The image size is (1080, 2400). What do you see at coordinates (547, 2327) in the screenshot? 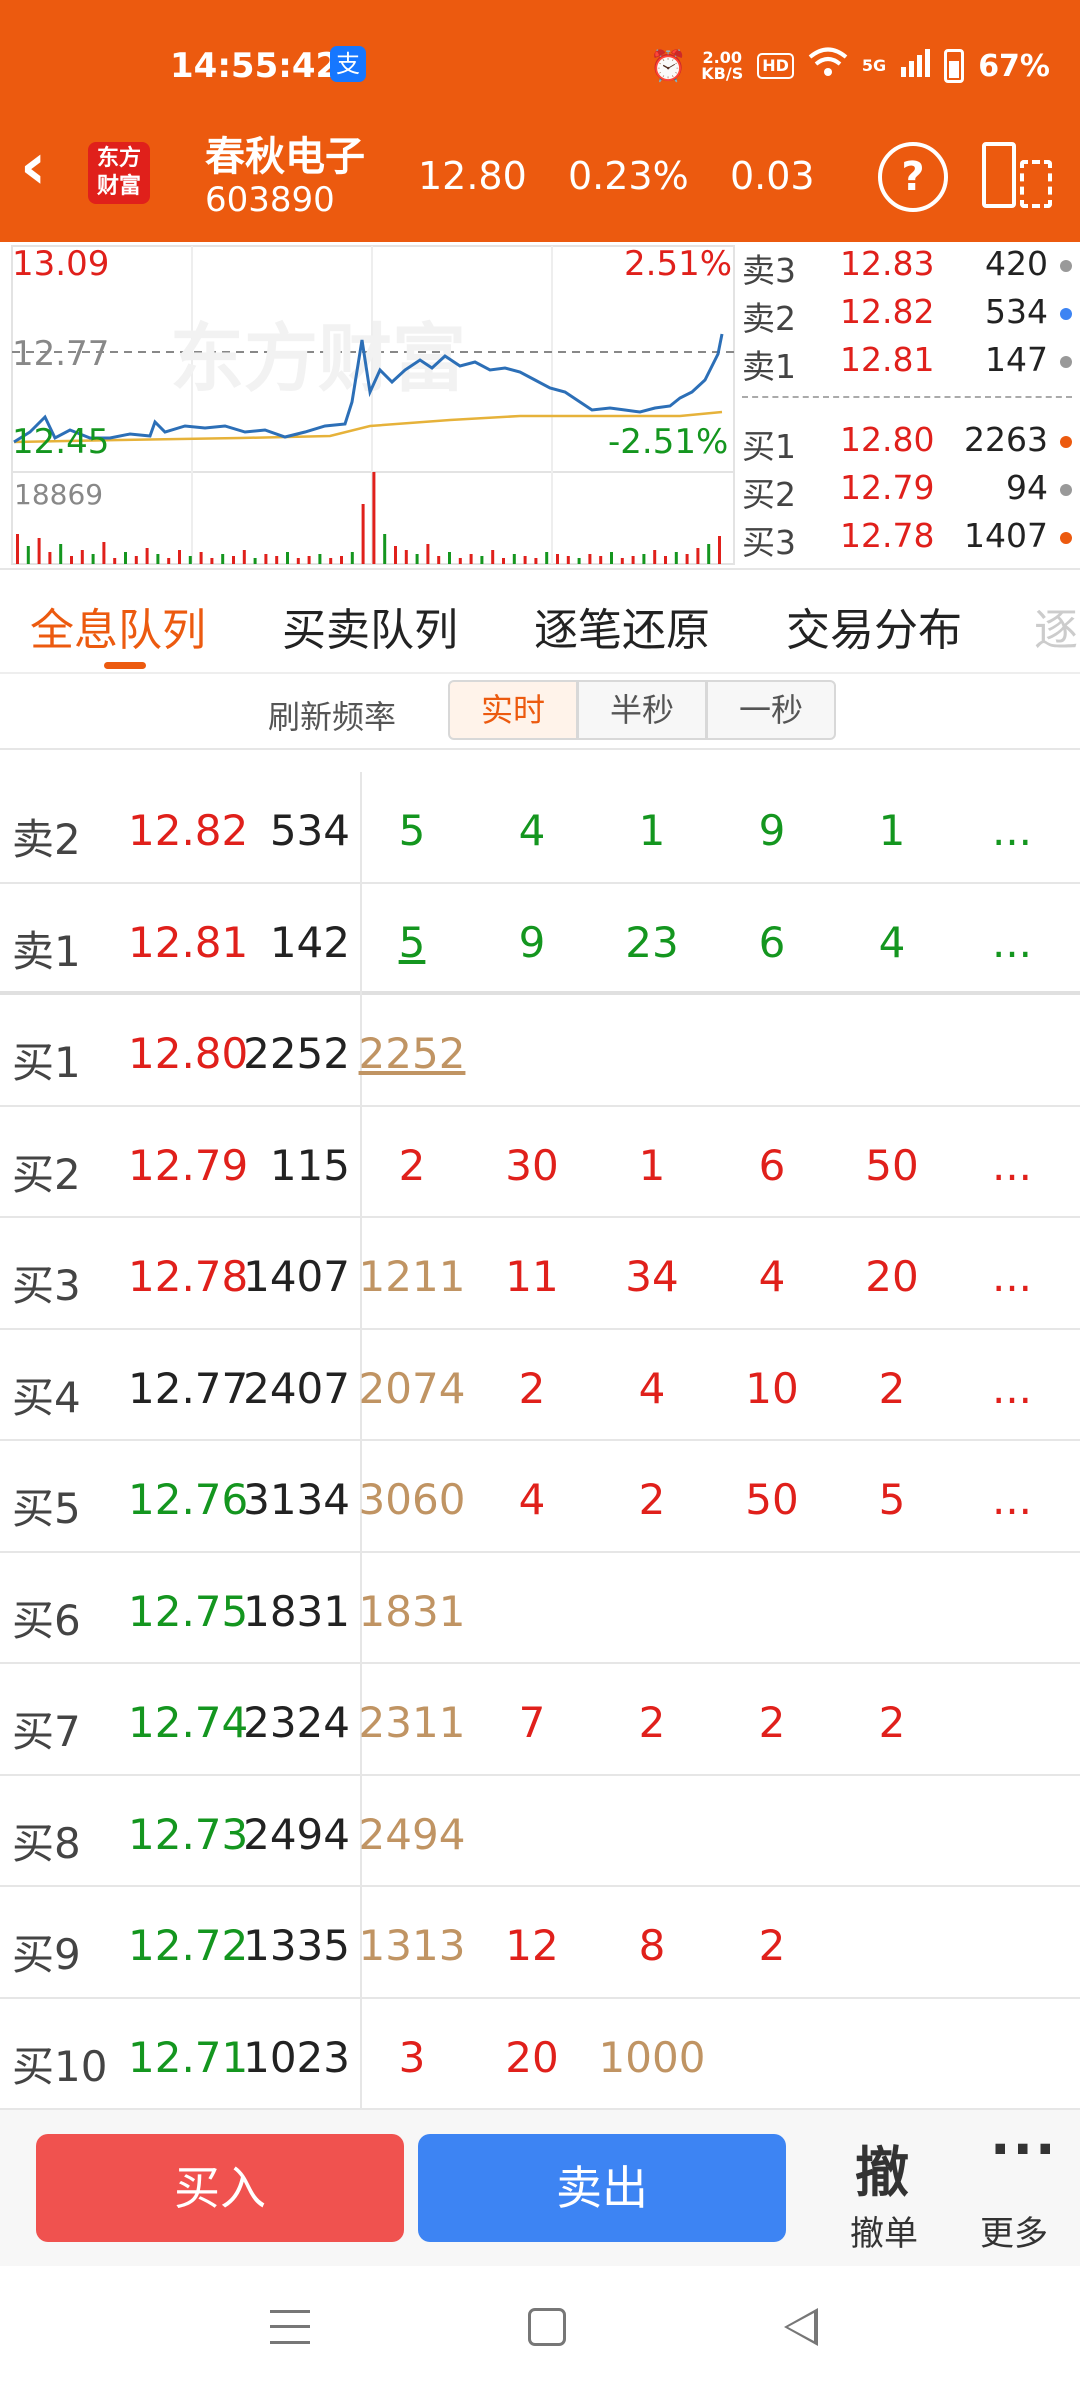
I see `home-icon` at bounding box center [547, 2327].